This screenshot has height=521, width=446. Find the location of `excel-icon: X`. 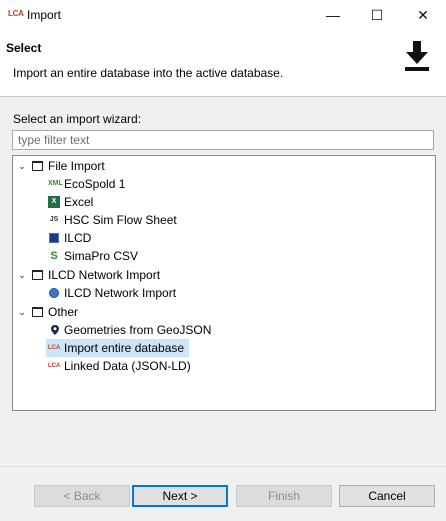

excel-icon: X is located at coordinates (54, 202).